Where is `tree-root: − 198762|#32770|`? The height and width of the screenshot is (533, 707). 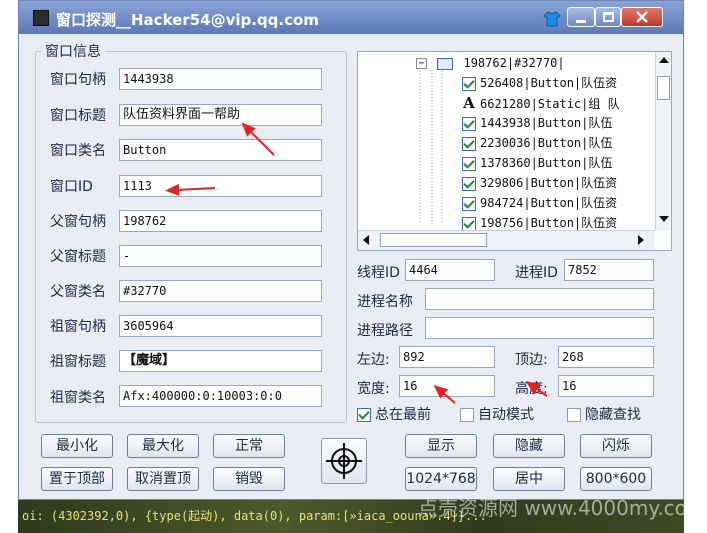
tree-root: − 198762|#32770| is located at coordinates (490, 63).